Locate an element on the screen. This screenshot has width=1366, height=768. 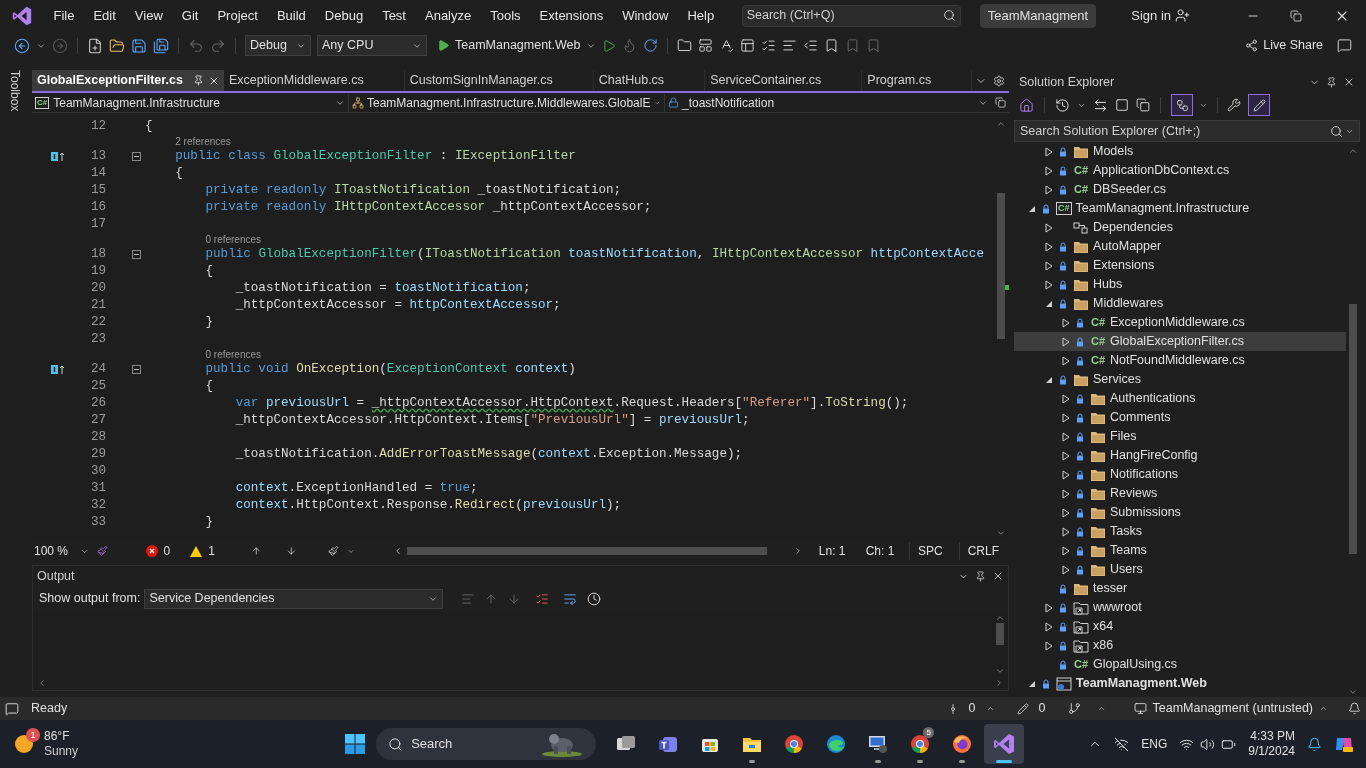
share-icon is located at coordinates (1252, 45).